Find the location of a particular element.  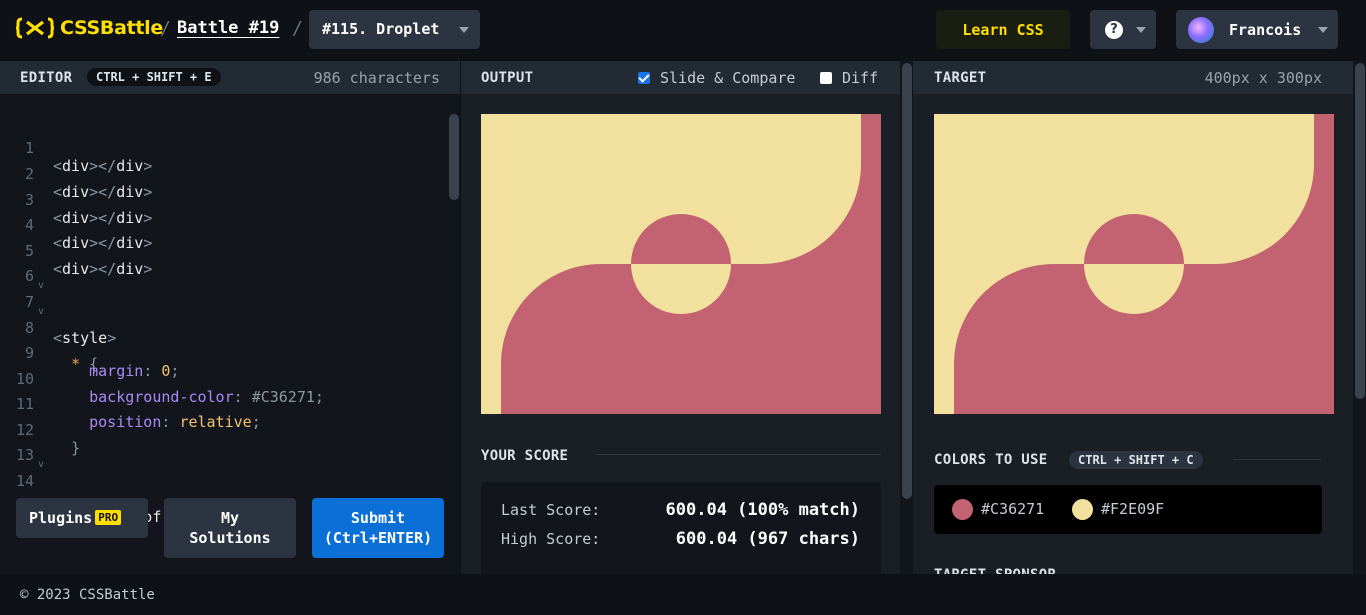

code-line: 12 } is located at coordinates (223, 430).